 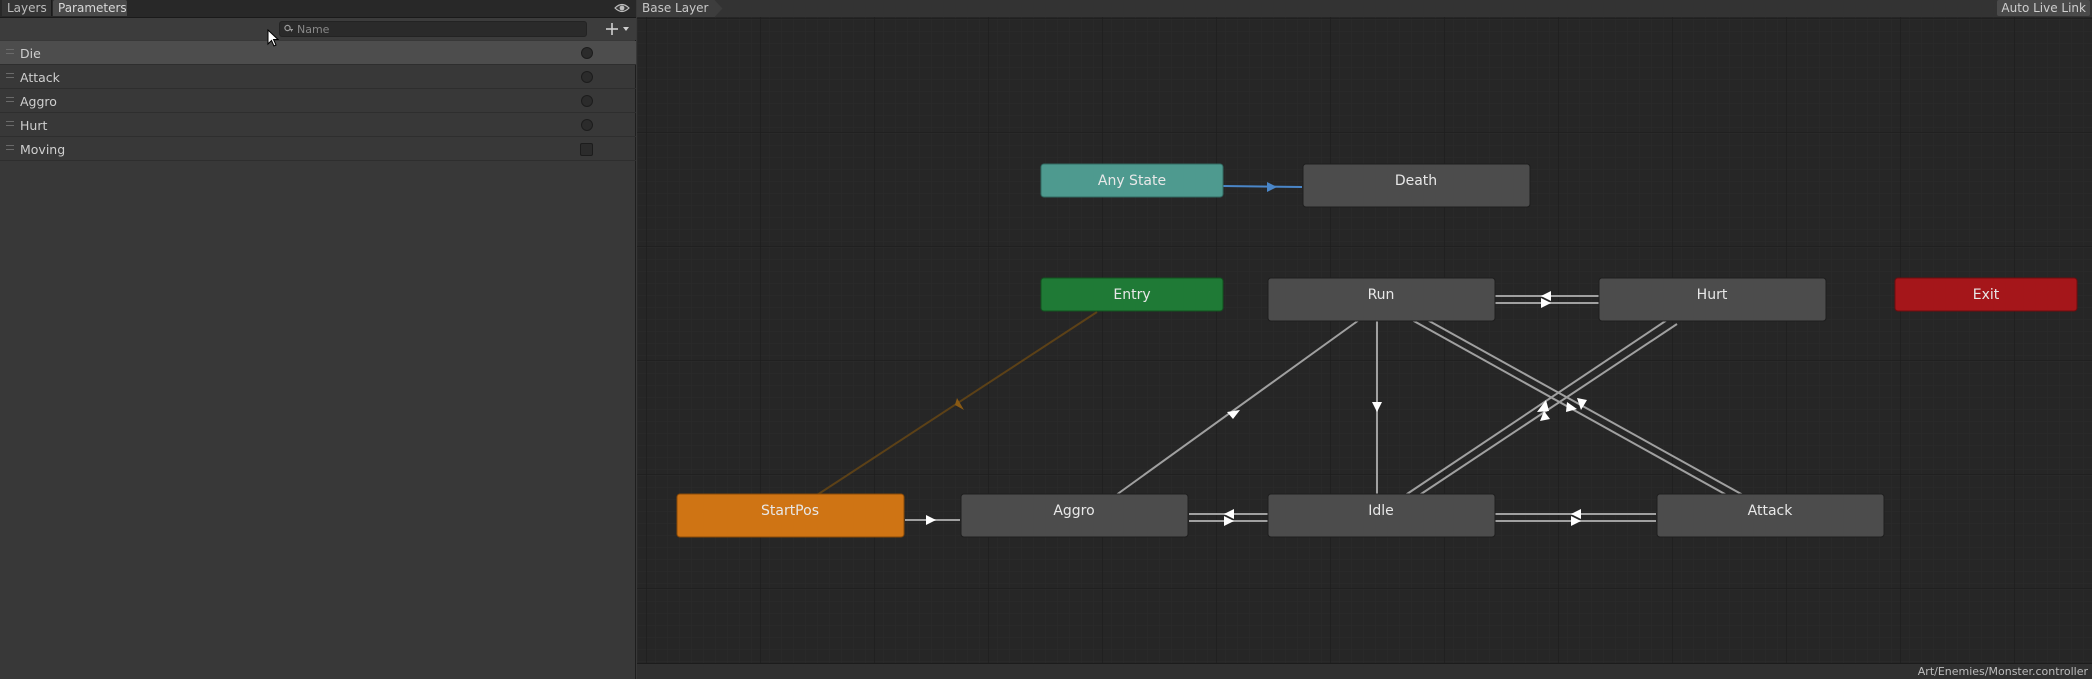 I want to click on state-label: Idle, so click(x=1381, y=511).